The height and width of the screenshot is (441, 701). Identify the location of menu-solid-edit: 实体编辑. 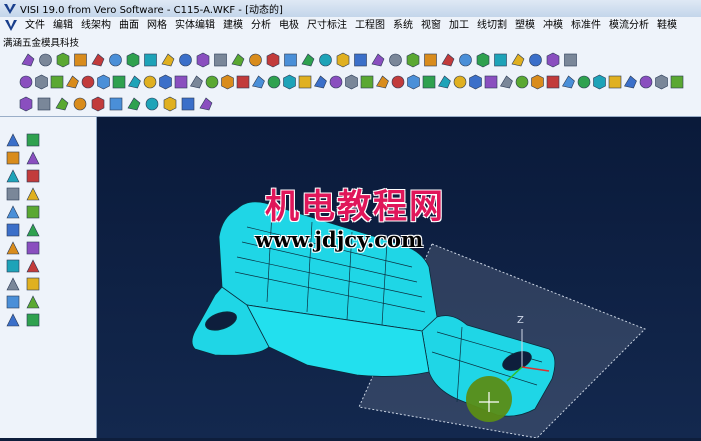
(195, 25).